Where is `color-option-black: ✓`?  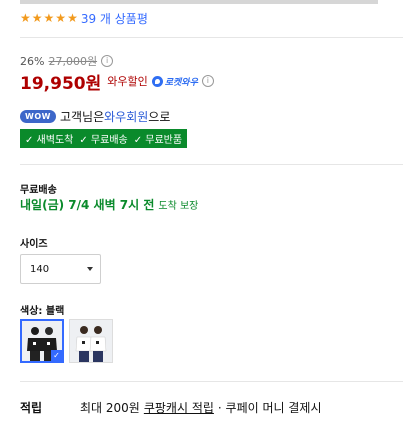 color-option-black: ✓ is located at coordinates (42, 341).